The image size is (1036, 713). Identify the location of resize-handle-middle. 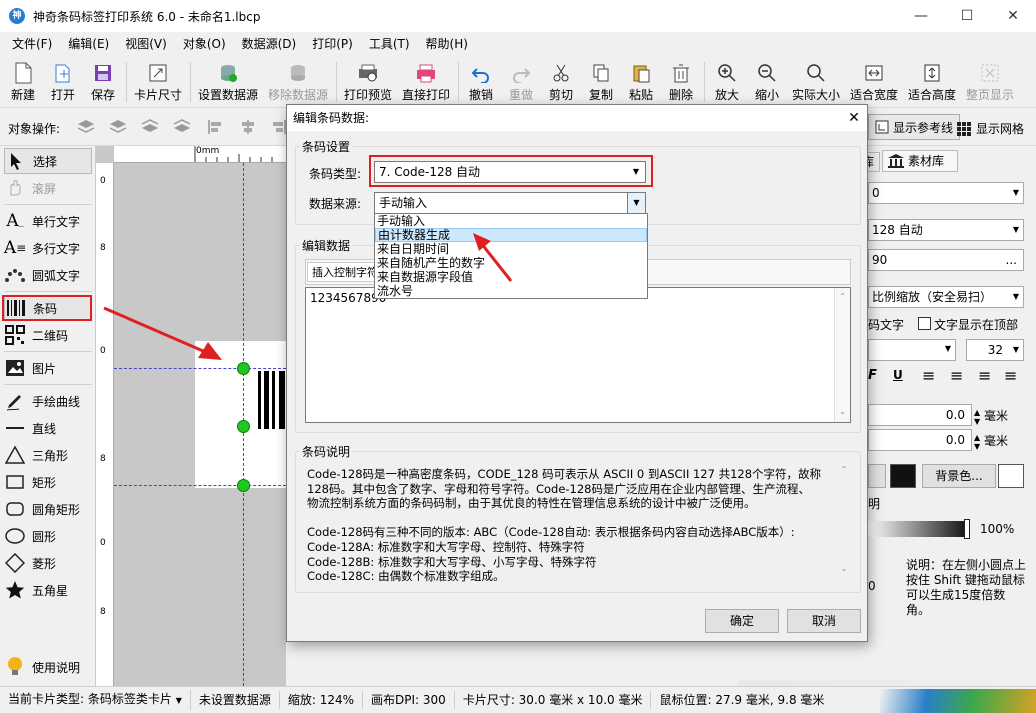
(243, 426).